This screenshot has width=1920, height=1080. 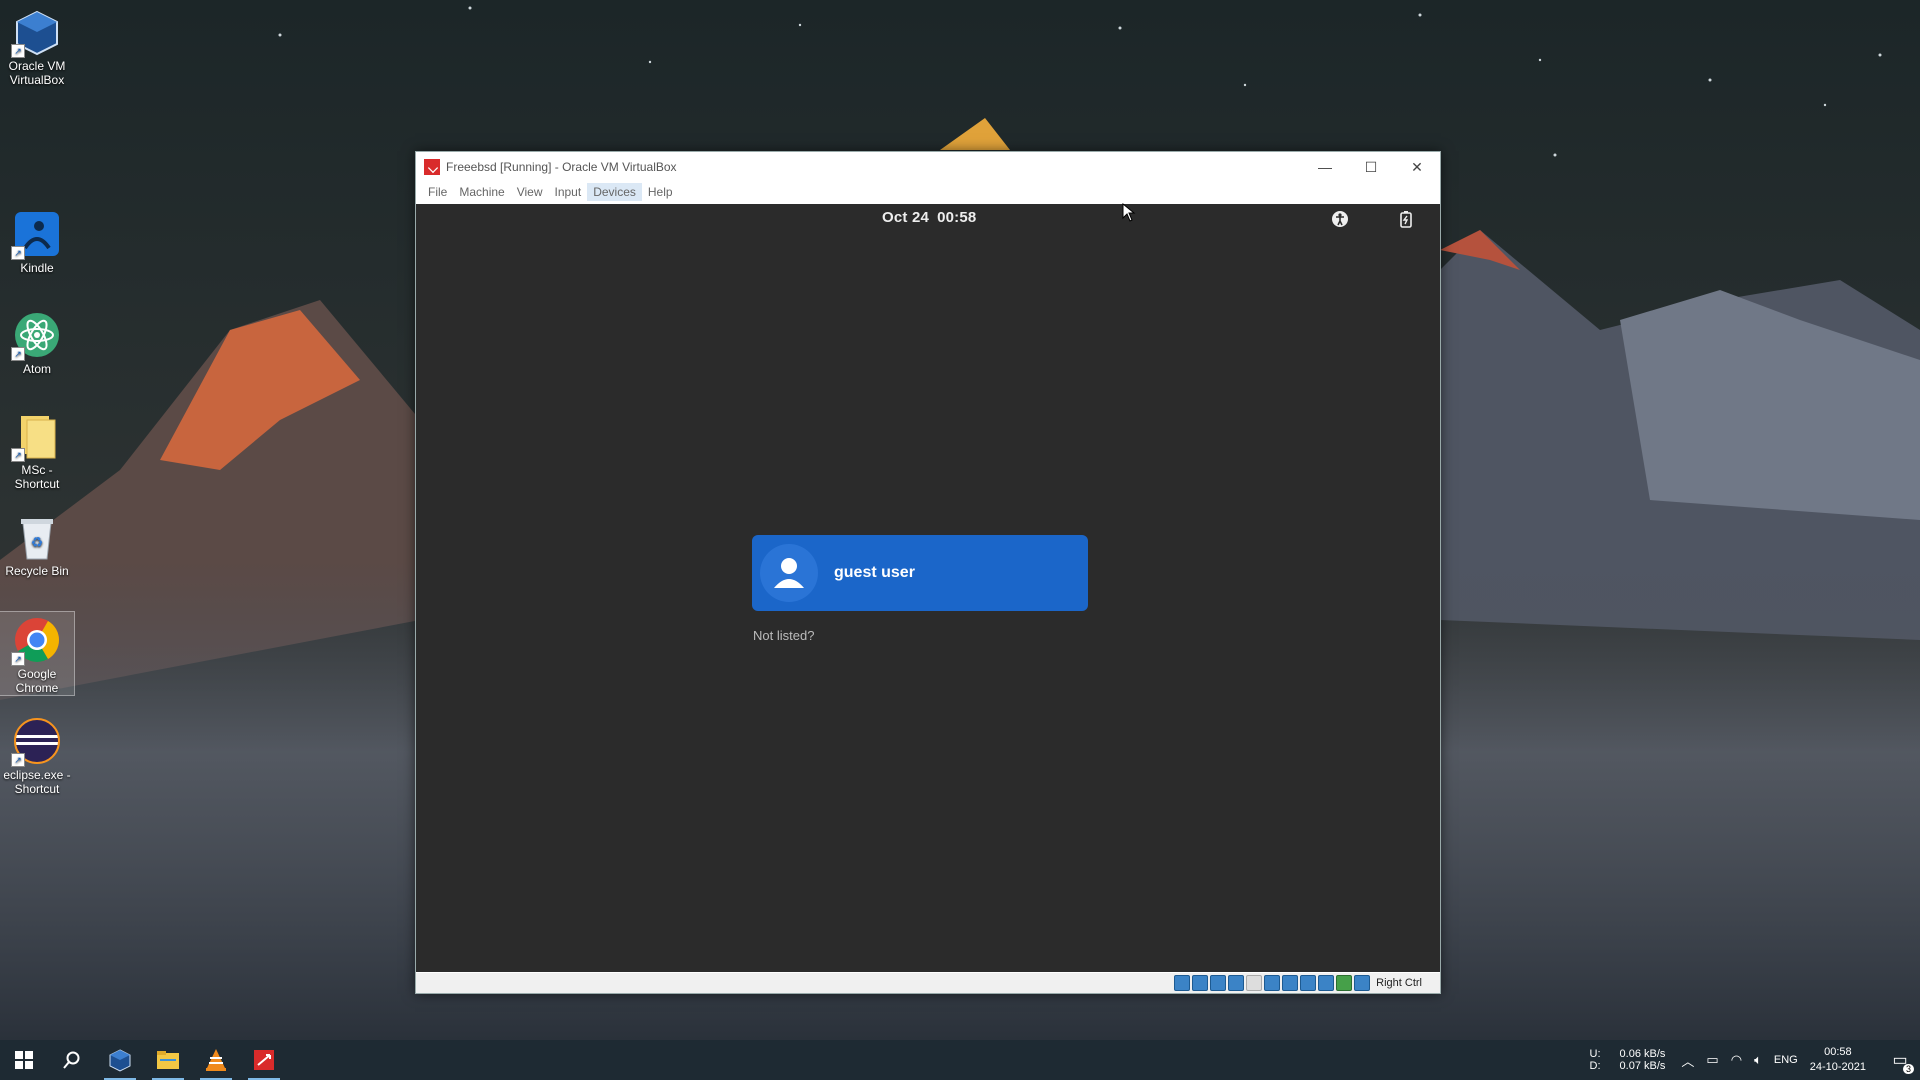 I want to click on chevron-up-icon: ︿, so click(x=1687, y=1060).